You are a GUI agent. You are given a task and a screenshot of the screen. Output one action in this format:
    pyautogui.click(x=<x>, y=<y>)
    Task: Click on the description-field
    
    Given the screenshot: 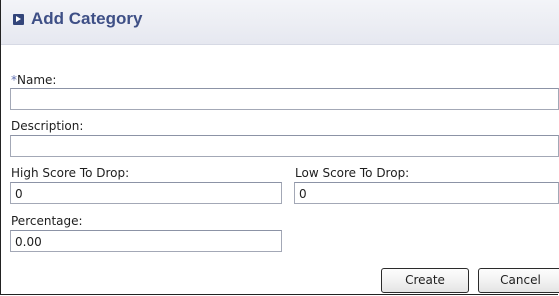 What is the action you would take?
    pyautogui.click(x=284, y=146)
    